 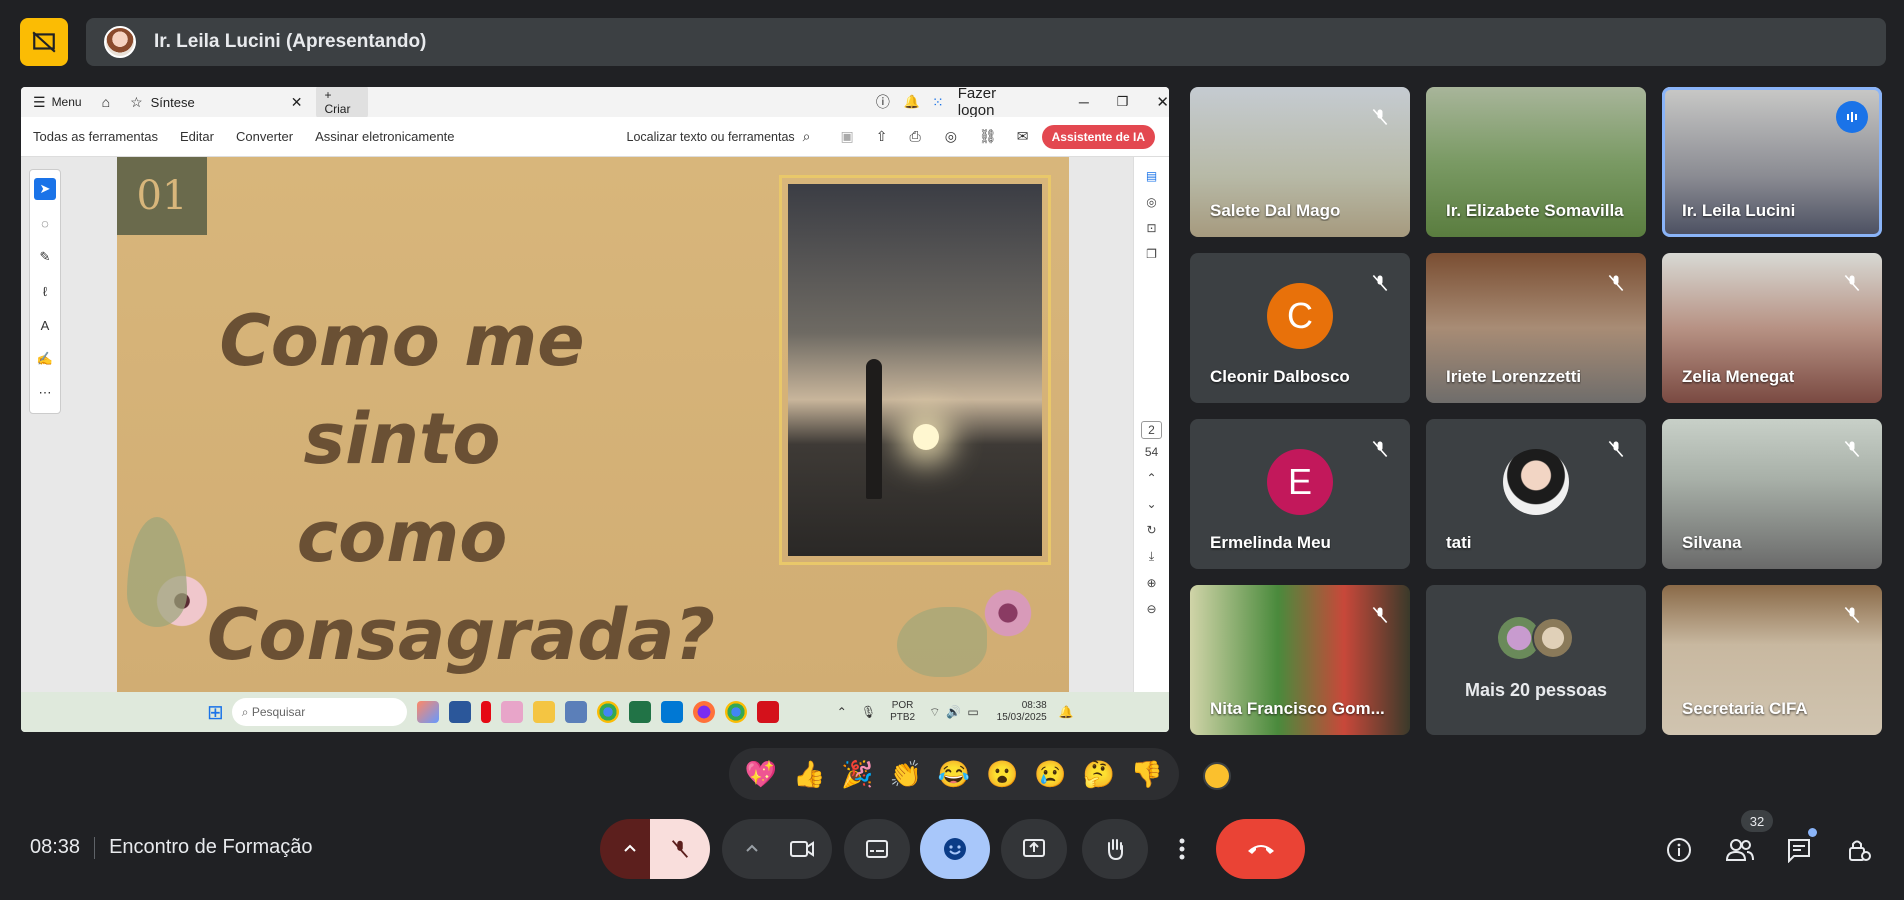 I want to click on find-tools-input: Localizar texto ou ferramentas, so click(x=711, y=137).